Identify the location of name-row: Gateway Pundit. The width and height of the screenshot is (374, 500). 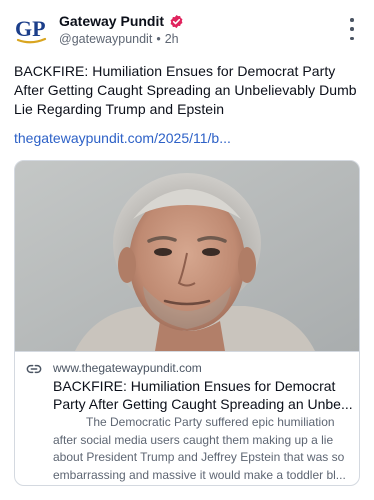
(121, 21).